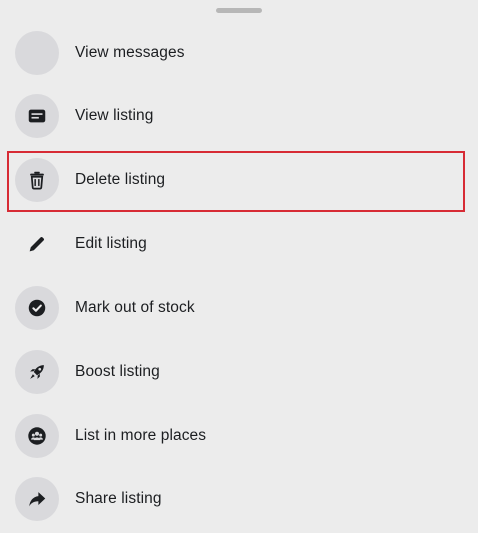 The image size is (478, 533). I want to click on avatar, so click(37, 53).